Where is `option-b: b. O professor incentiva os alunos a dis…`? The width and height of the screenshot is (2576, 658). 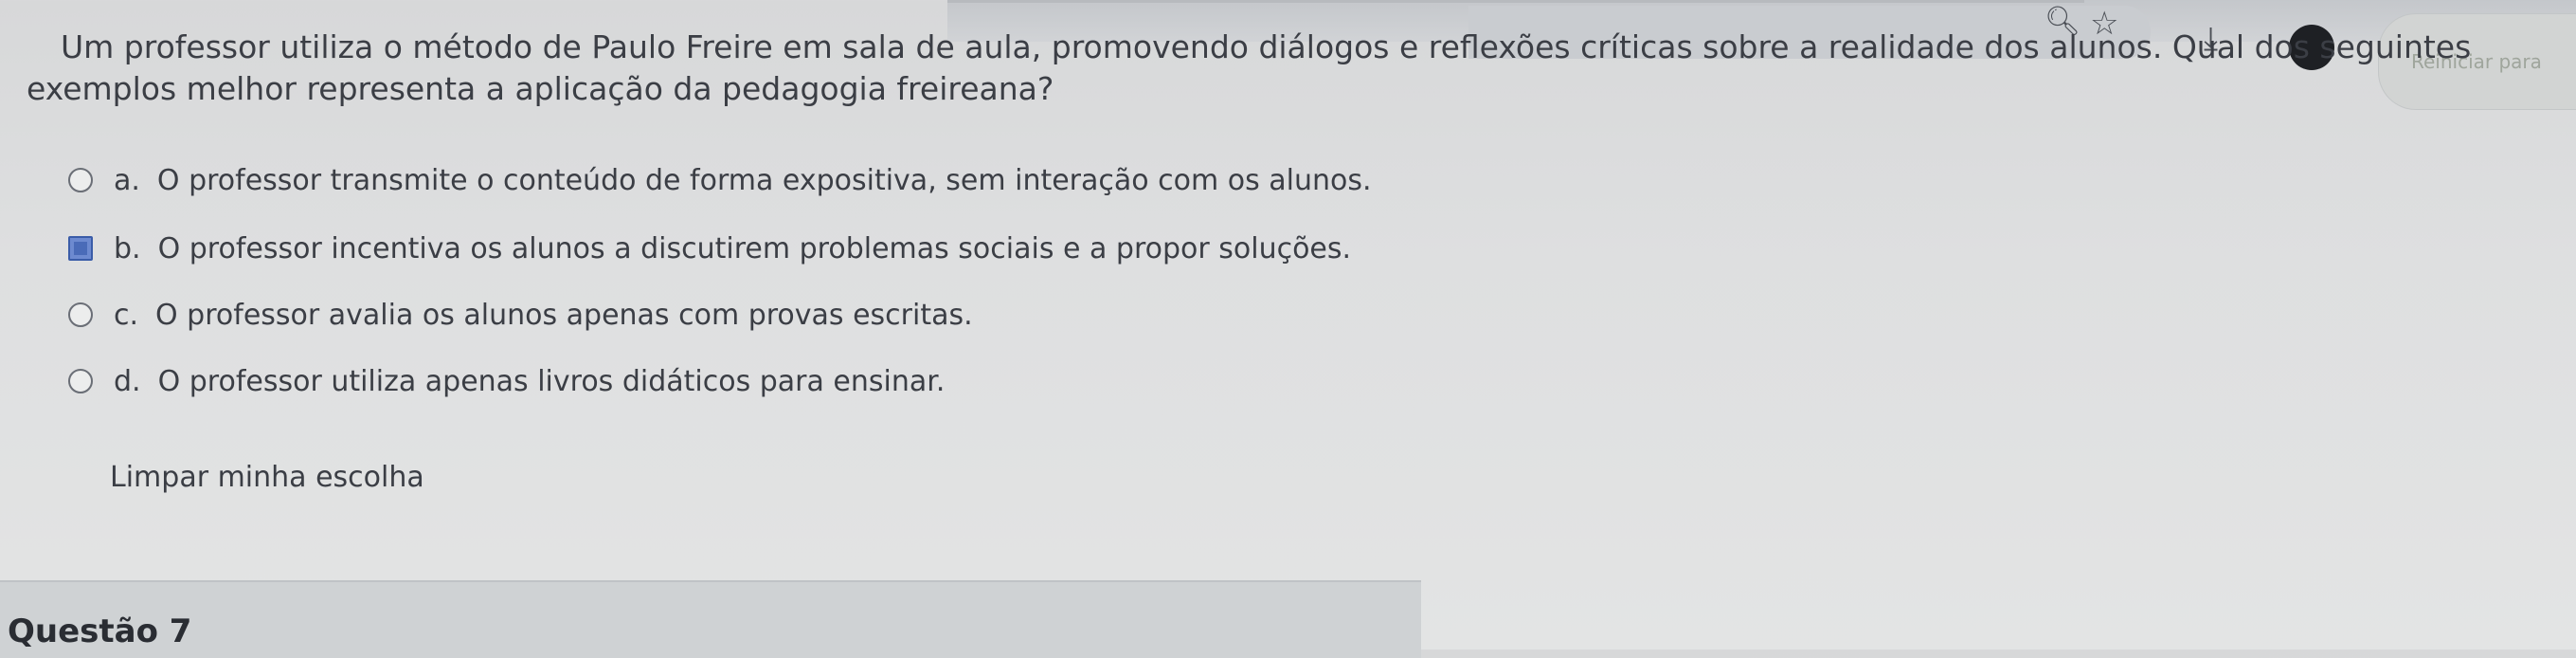 option-b: b. O professor incentiva os alunos a dis… is located at coordinates (709, 248).